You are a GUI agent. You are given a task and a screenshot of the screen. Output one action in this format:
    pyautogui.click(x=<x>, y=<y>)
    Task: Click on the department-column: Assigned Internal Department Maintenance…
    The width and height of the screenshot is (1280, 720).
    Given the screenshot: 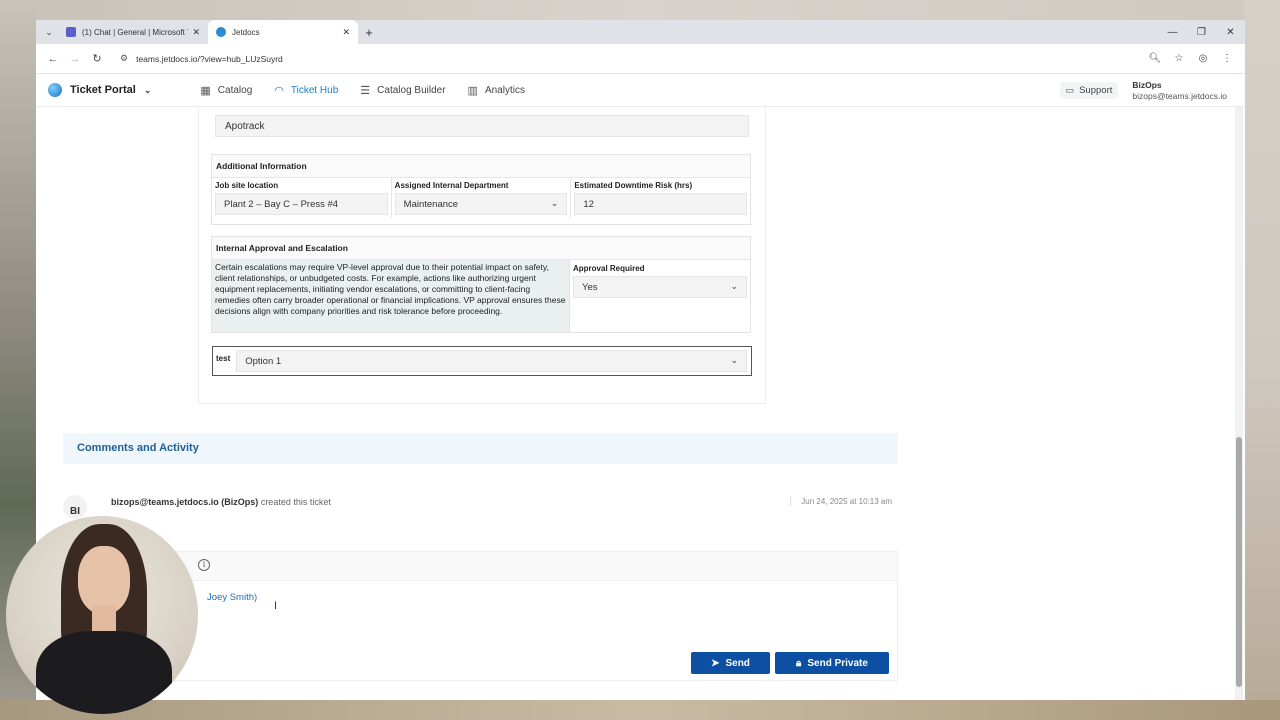 What is the action you would take?
    pyautogui.click(x=482, y=198)
    